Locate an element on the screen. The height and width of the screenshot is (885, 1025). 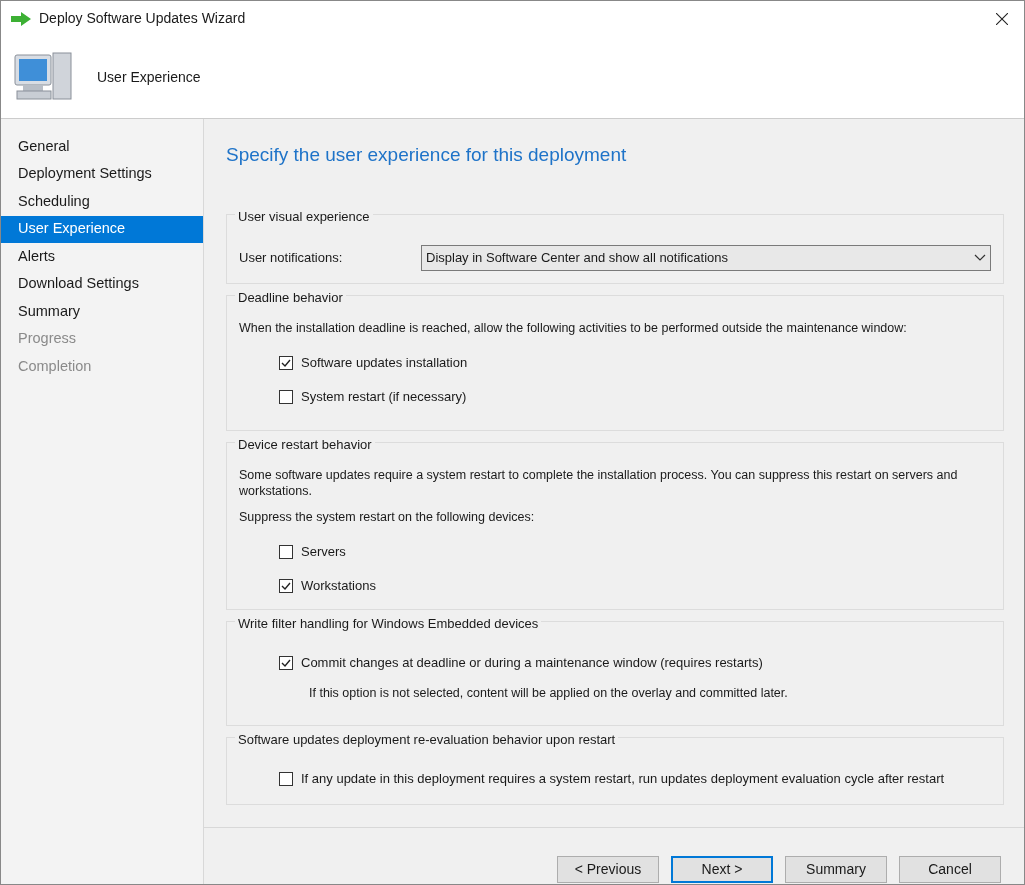
wizard-button: < Previous is located at coordinates (608, 869).